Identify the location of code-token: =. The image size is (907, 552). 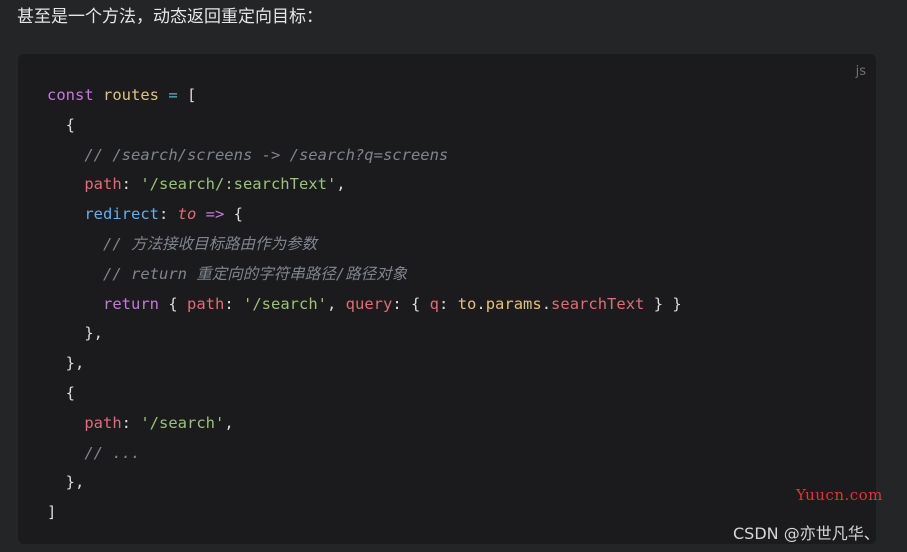
(173, 95).